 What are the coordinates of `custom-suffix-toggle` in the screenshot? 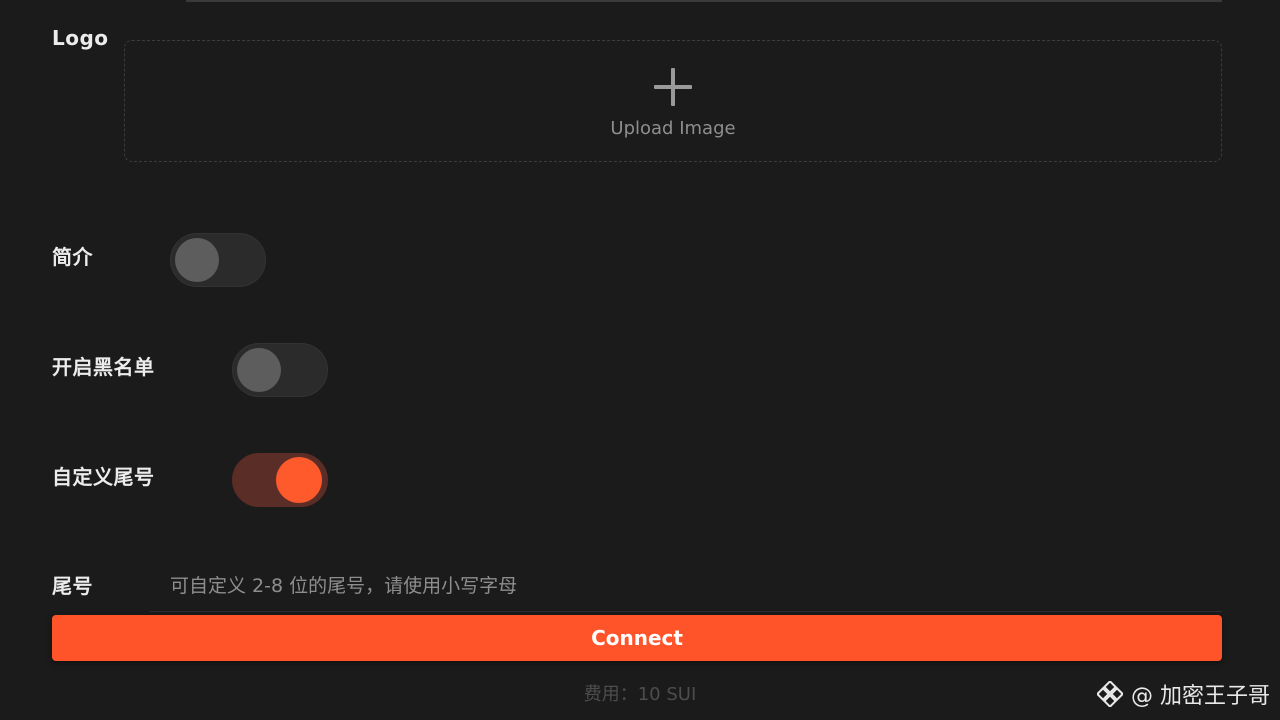 It's located at (280, 480).